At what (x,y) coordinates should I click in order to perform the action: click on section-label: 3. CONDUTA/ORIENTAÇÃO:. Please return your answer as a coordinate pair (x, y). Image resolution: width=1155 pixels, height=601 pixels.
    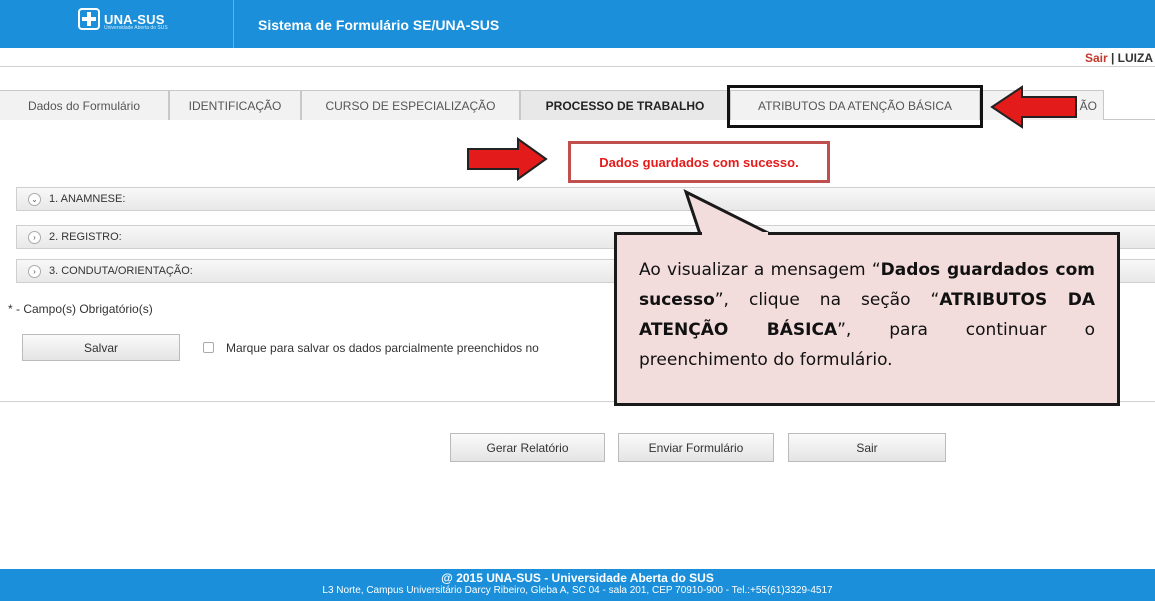
    Looking at the image, I should click on (121, 271).